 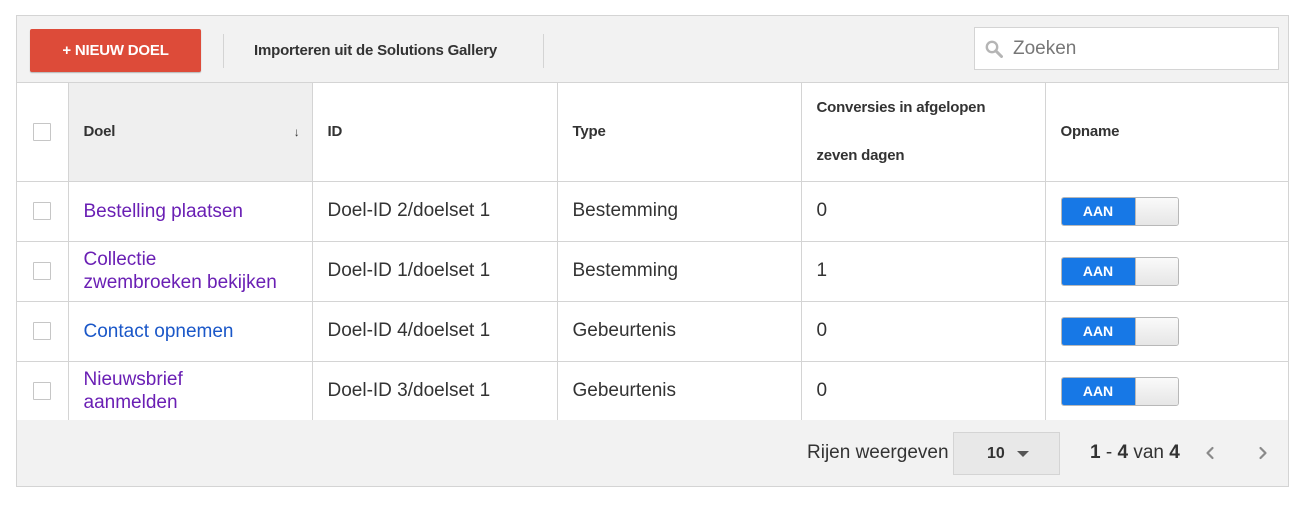 I want to click on goal-name-cell: Contact opnemen, so click(x=190, y=331).